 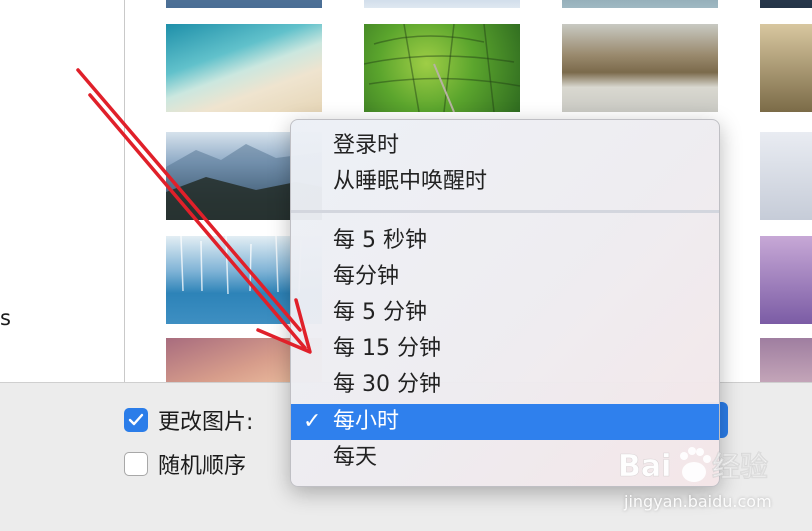 I want to click on menu-item-on-wake: 从睡眠中唤醒时, so click(x=505, y=182).